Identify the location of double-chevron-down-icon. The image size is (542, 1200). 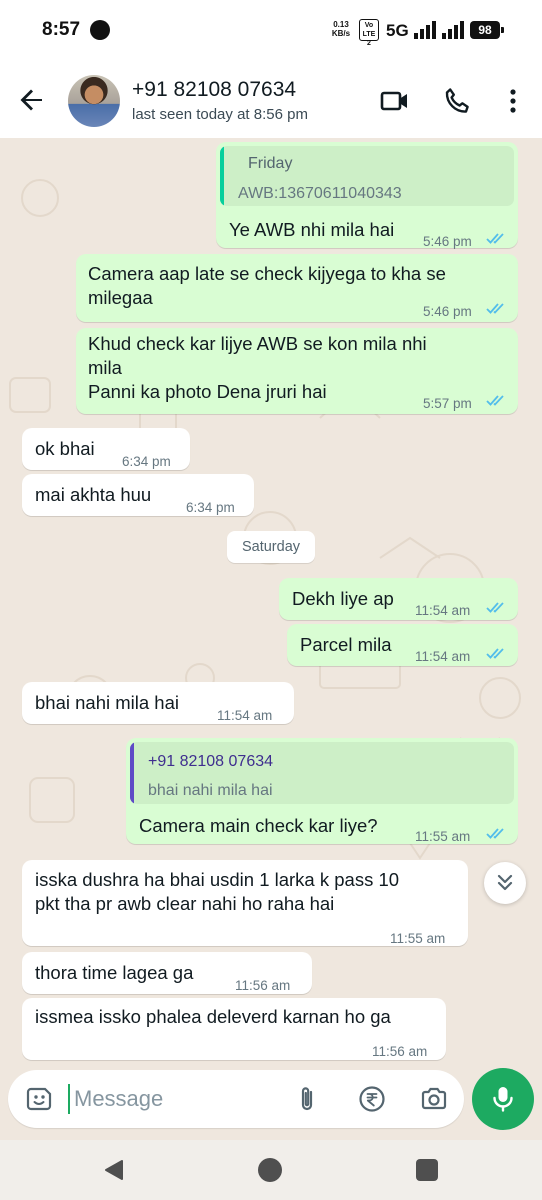
(505, 882).